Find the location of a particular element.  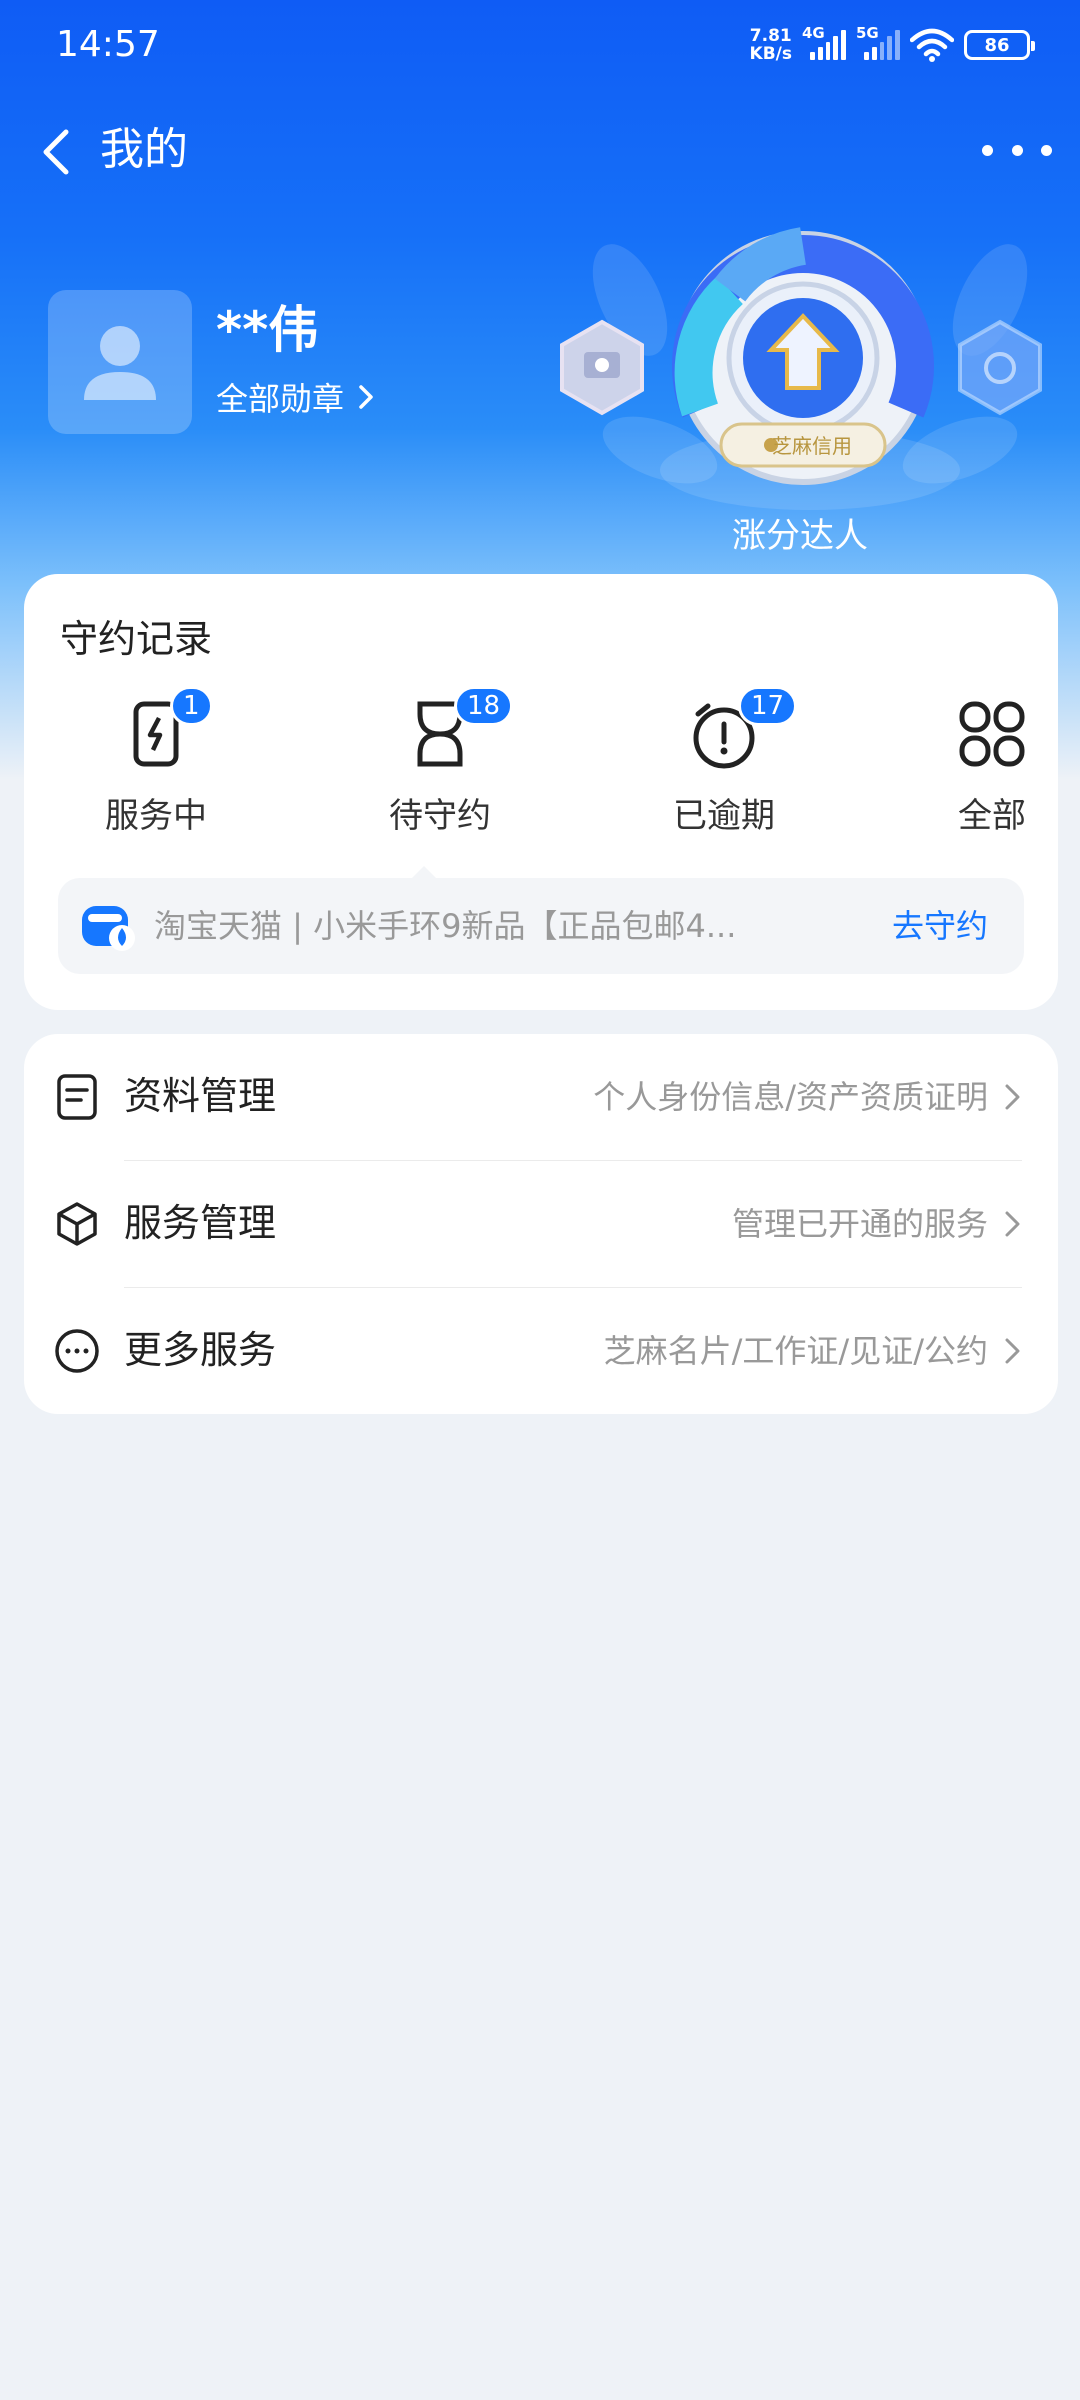

avatar is located at coordinates (120, 362).